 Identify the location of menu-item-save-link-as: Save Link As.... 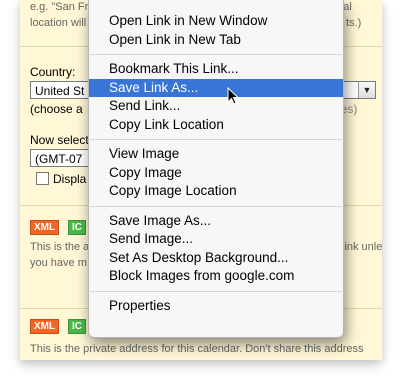
(216, 87).